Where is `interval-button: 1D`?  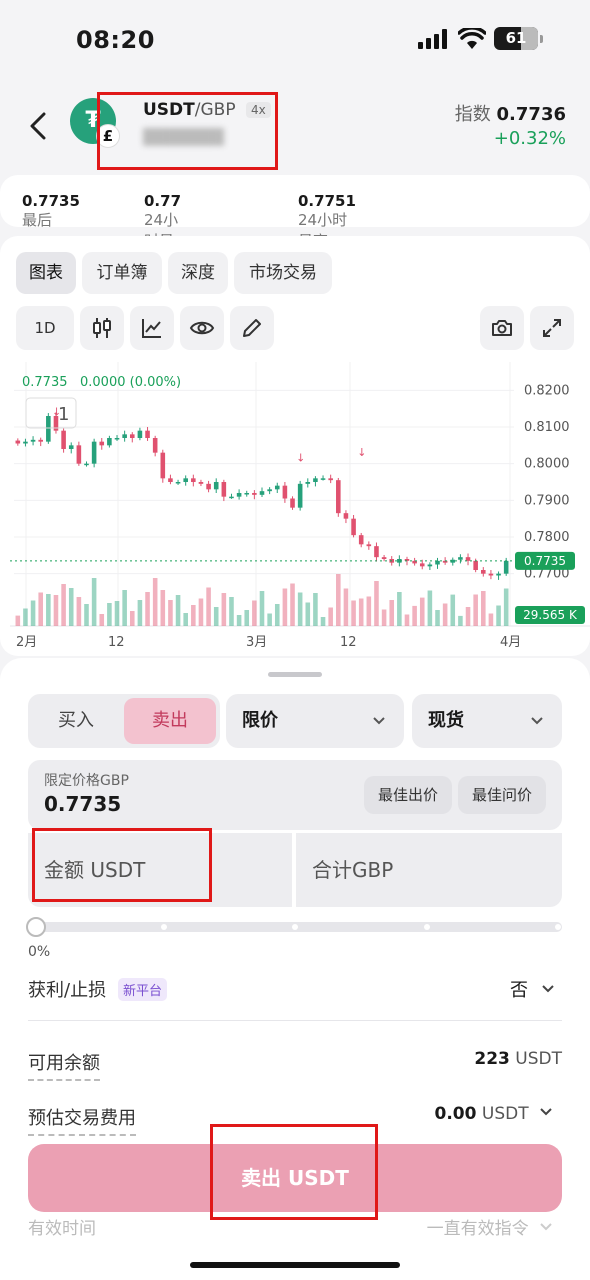
interval-button: 1D is located at coordinates (45, 328).